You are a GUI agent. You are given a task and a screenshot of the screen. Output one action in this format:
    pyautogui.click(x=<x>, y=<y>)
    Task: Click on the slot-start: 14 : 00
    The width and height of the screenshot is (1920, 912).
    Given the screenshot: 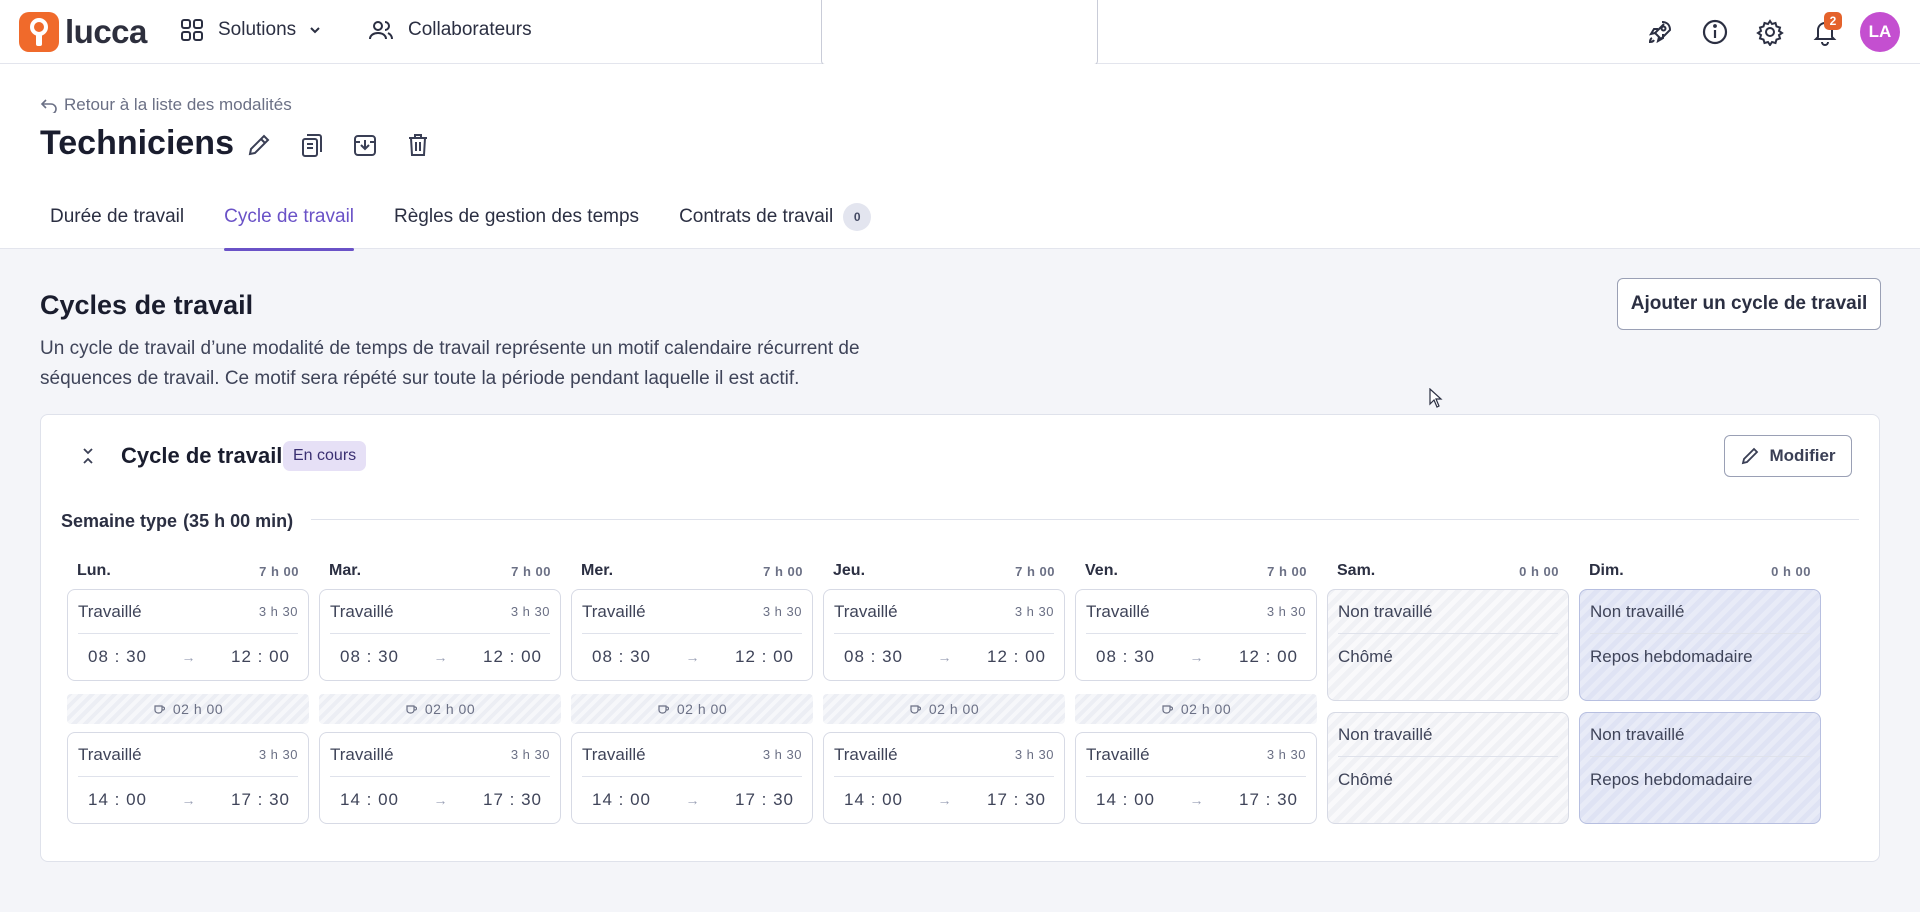 What is the action you would take?
    pyautogui.click(x=1125, y=799)
    